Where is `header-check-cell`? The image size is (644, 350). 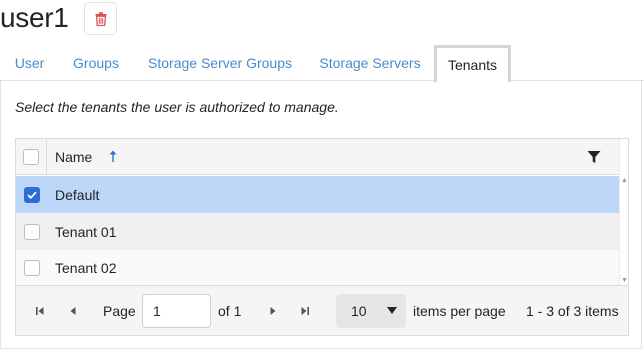 header-check-cell is located at coordinates (31, 156).